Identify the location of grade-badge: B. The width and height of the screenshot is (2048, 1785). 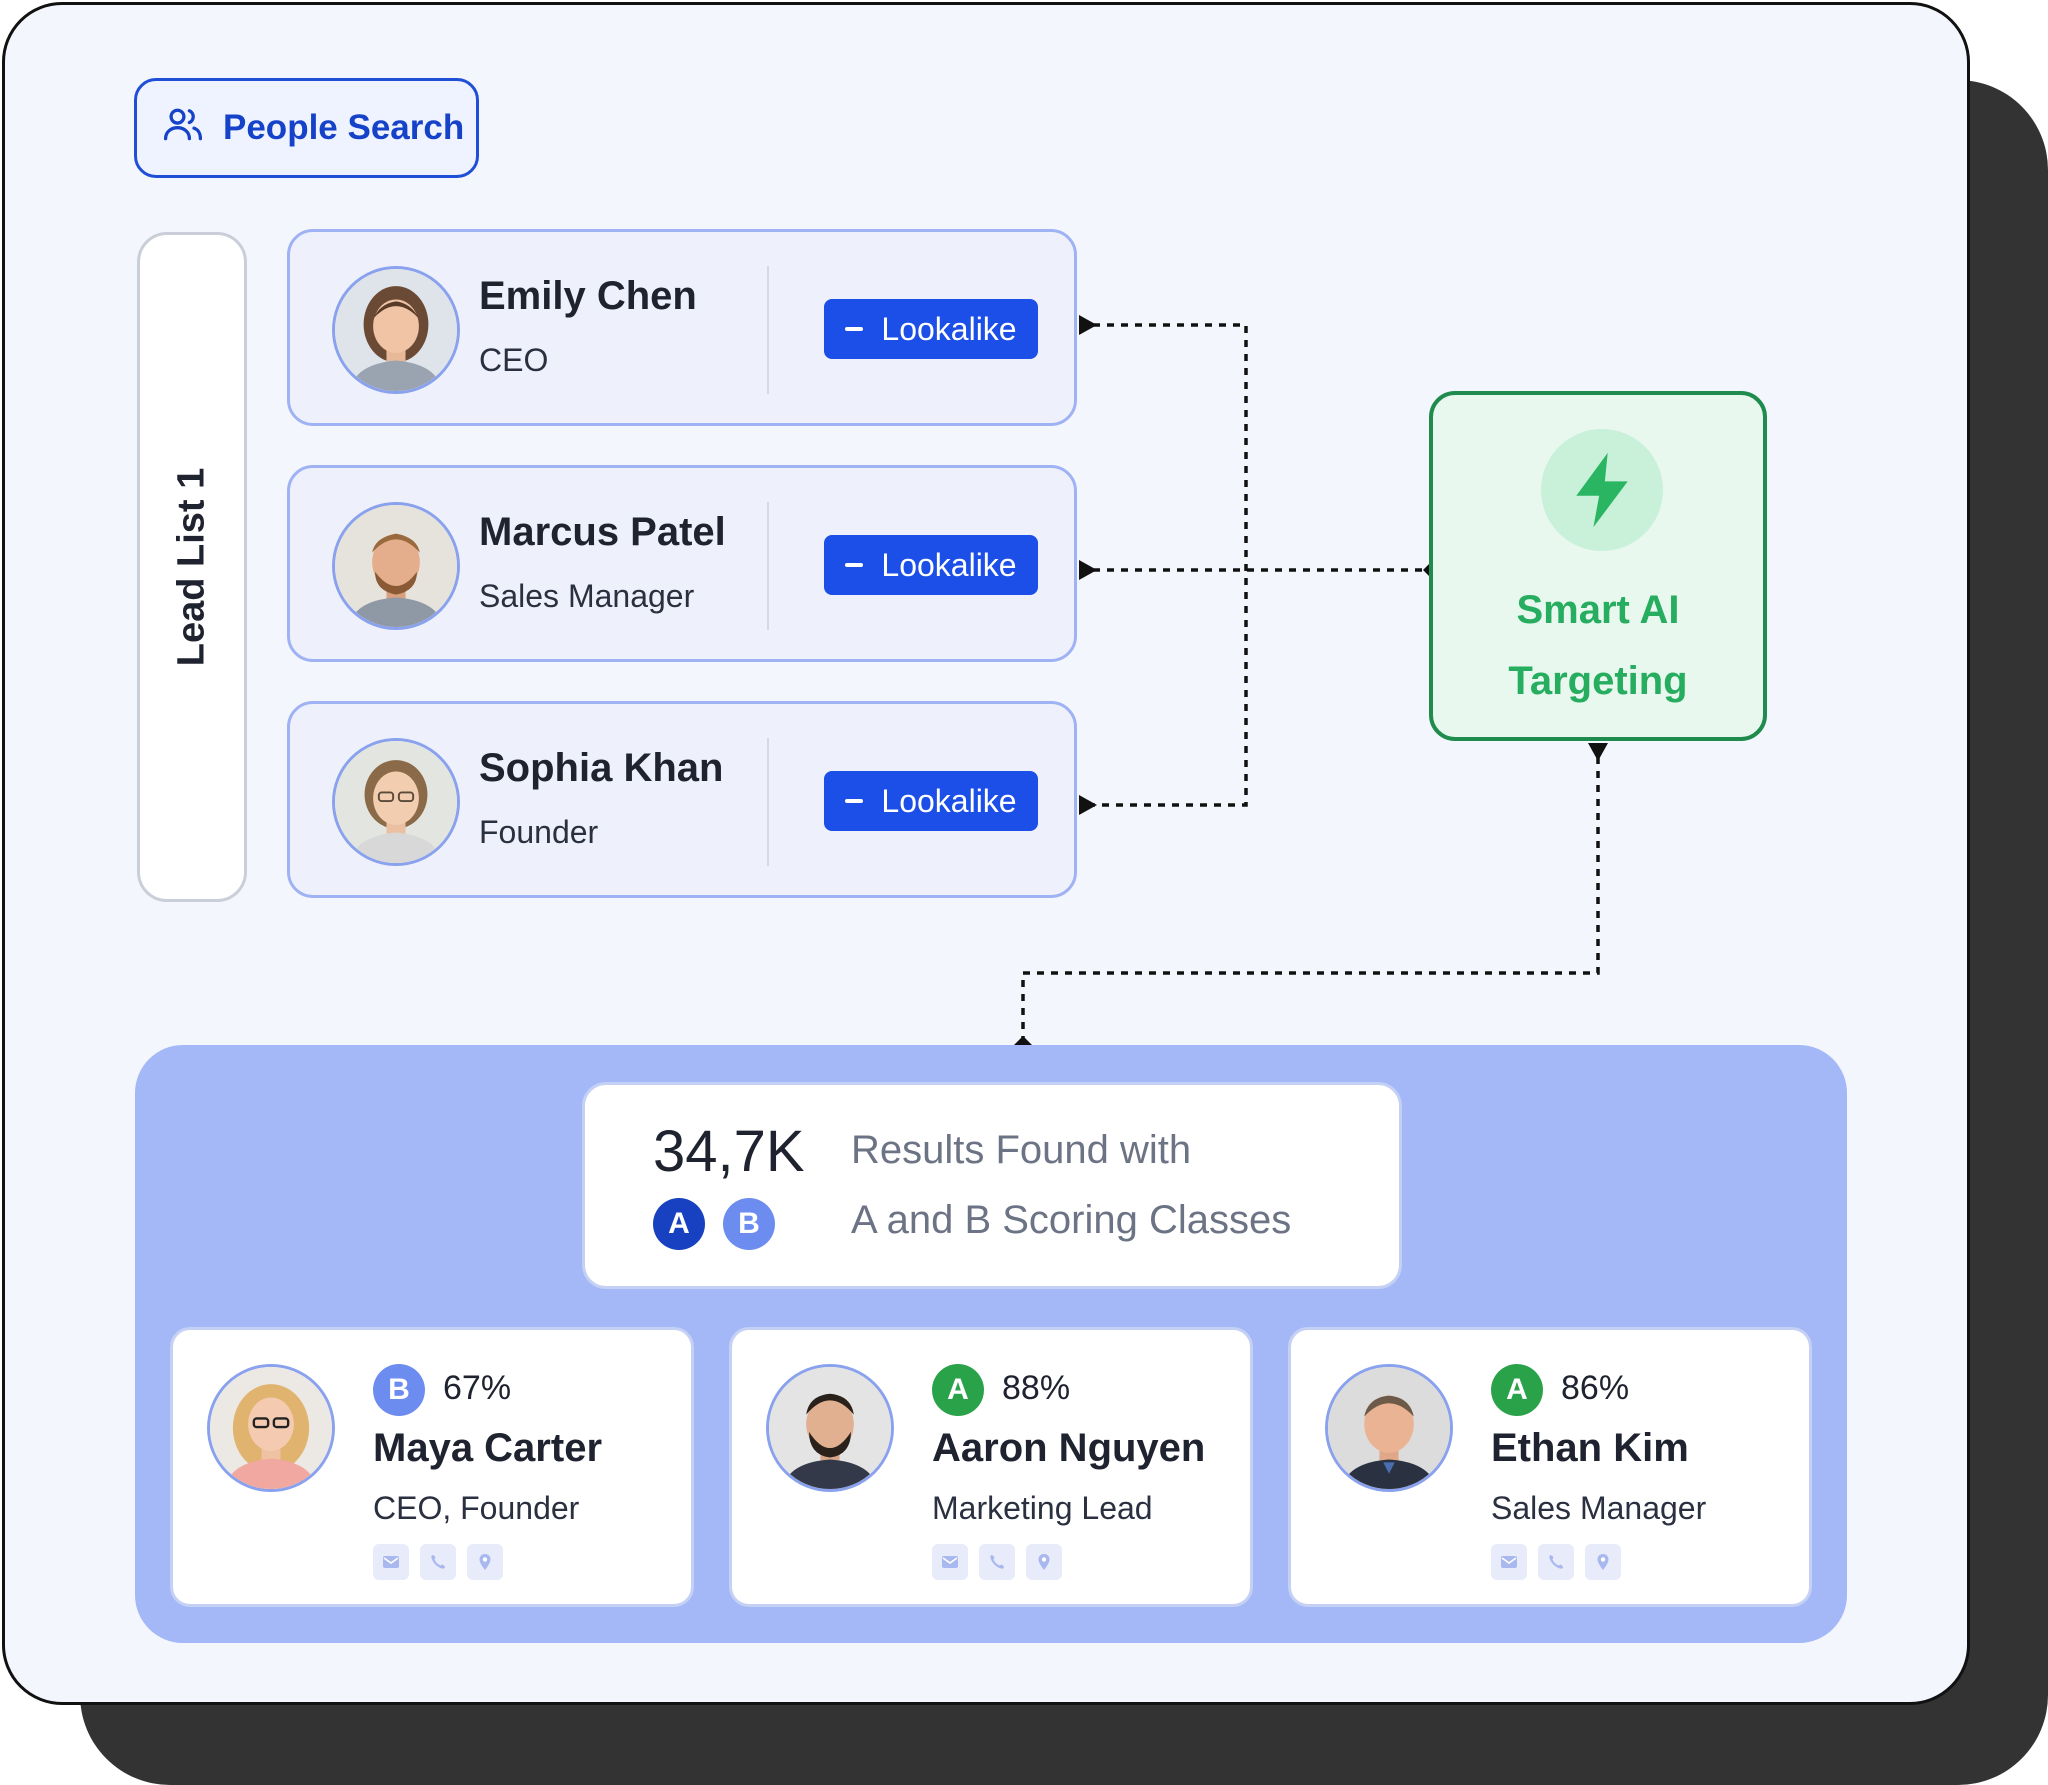
(399, 1390).